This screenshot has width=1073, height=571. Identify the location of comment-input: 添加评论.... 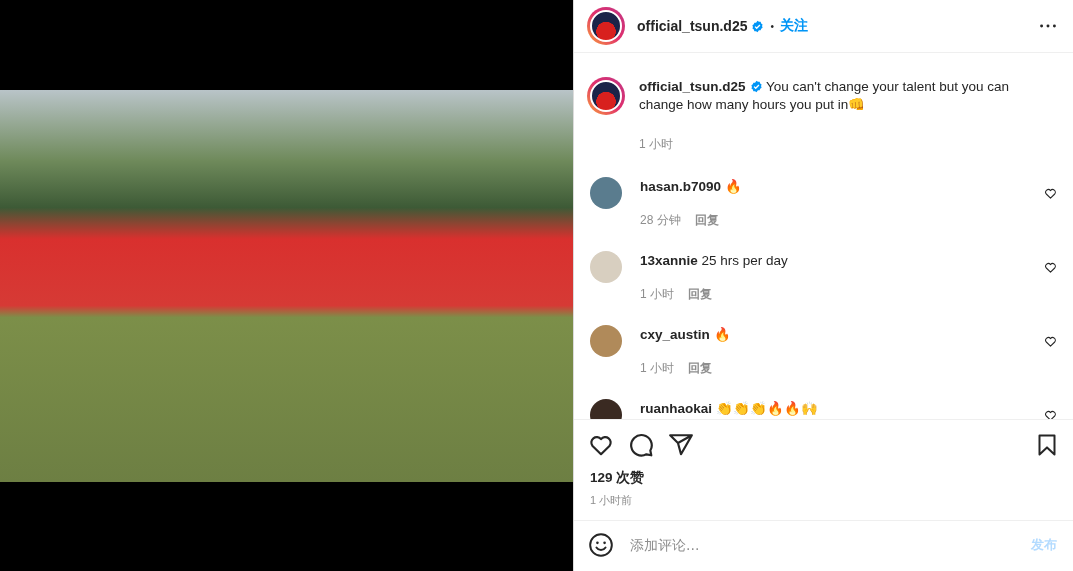
(822, 545).